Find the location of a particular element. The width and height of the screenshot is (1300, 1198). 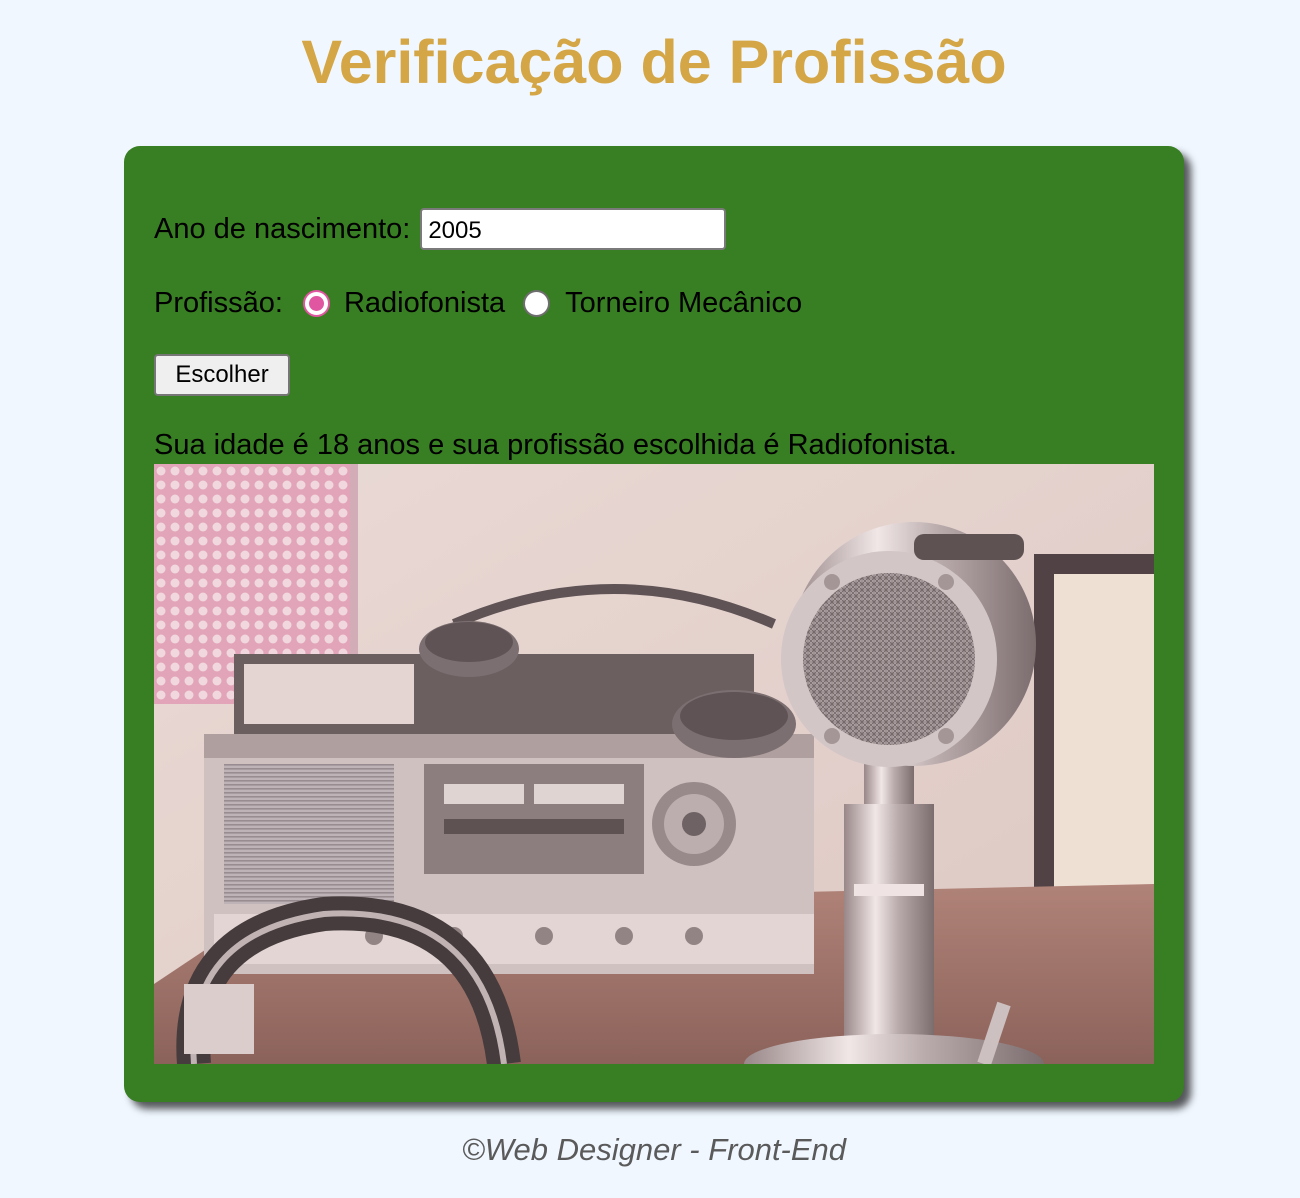

birth-year-row: Ano de nascimento: is located at coordinates (440, 229).